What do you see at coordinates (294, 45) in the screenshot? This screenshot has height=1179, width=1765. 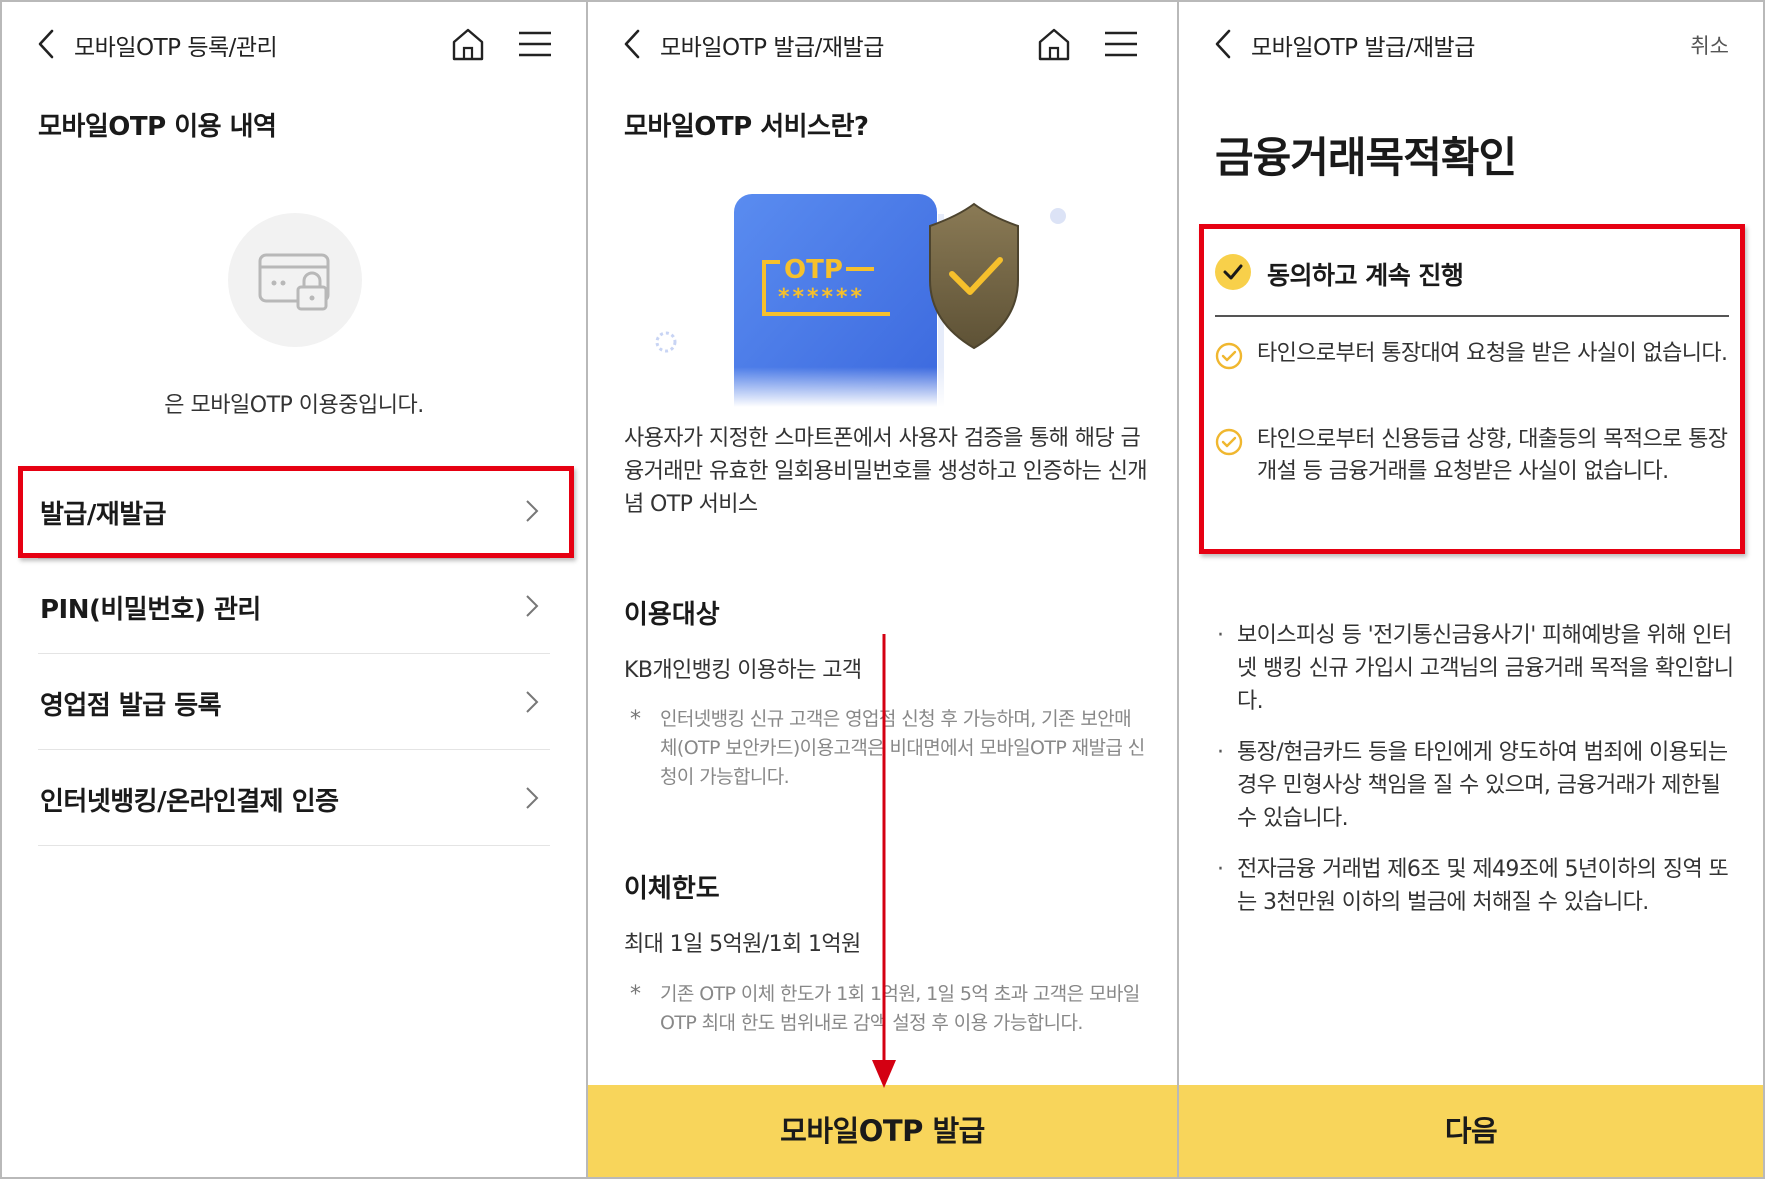 I see `header: 모바일OTP 등록/관리` at bounding box center [294, 45].